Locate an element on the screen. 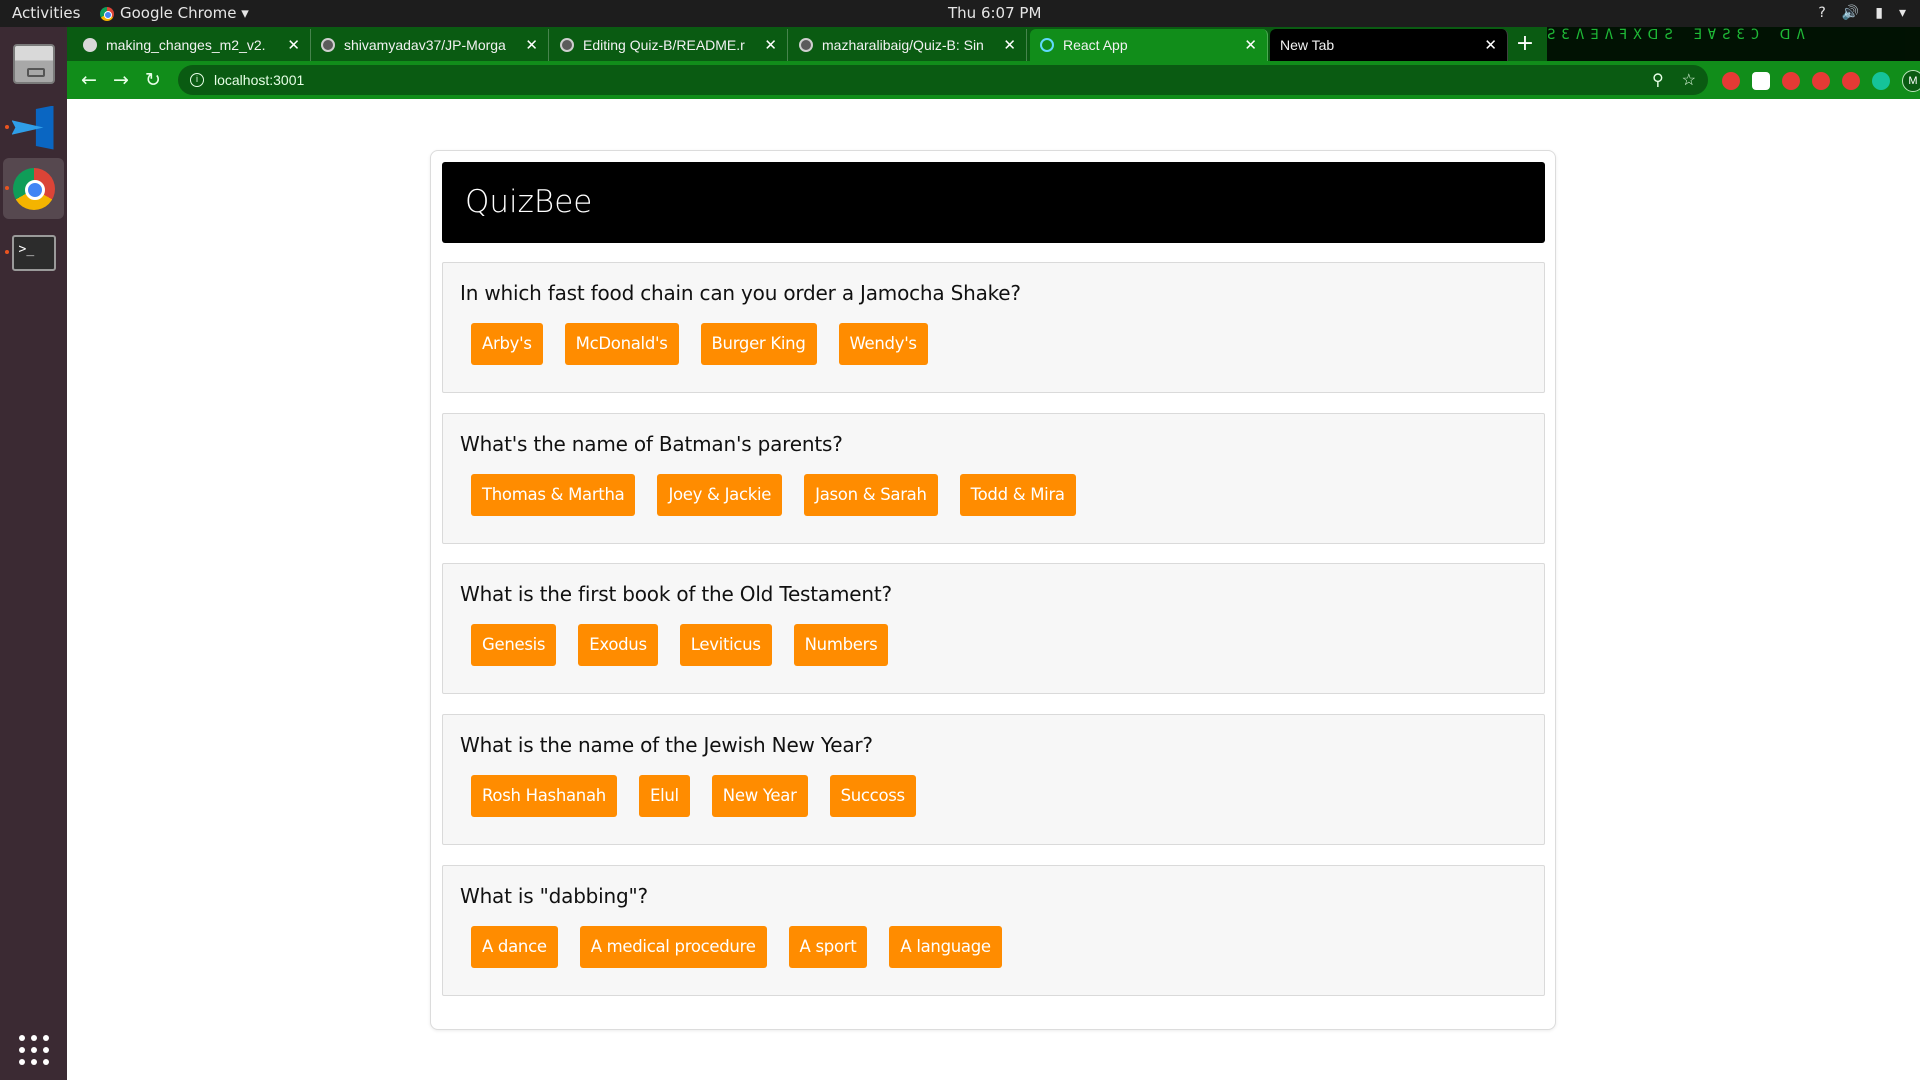  browser-tab: making_changes_m2_v2. ✕ is located at coordinates (192, 45).